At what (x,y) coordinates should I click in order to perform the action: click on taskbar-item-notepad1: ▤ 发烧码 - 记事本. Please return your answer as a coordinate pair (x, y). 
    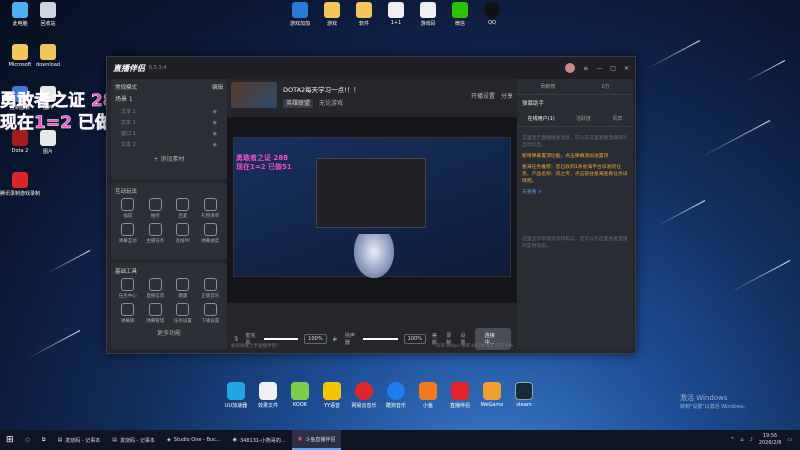
    Looking at the image, I should click on (79, 440).